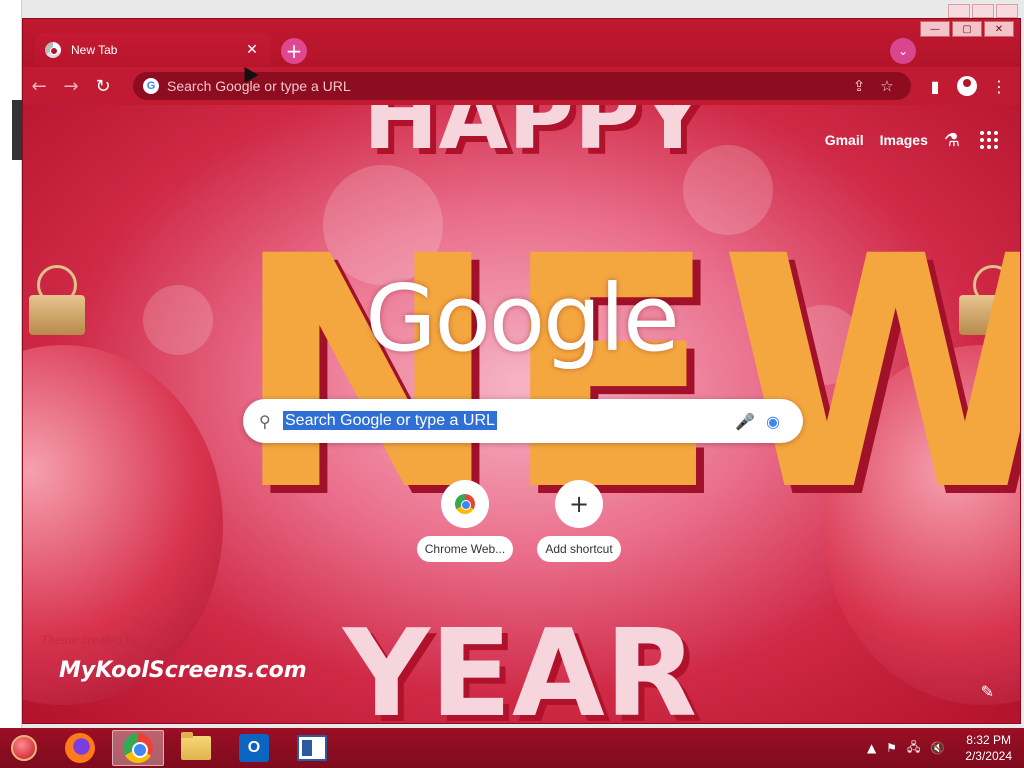 The width and height of the screenshot is (1024, 768). What do you see at coordinates (259, 86) in the screenshot?
I see `address-bar-placeholder: Search Google or type a URL` at bounding box center [259, 86].